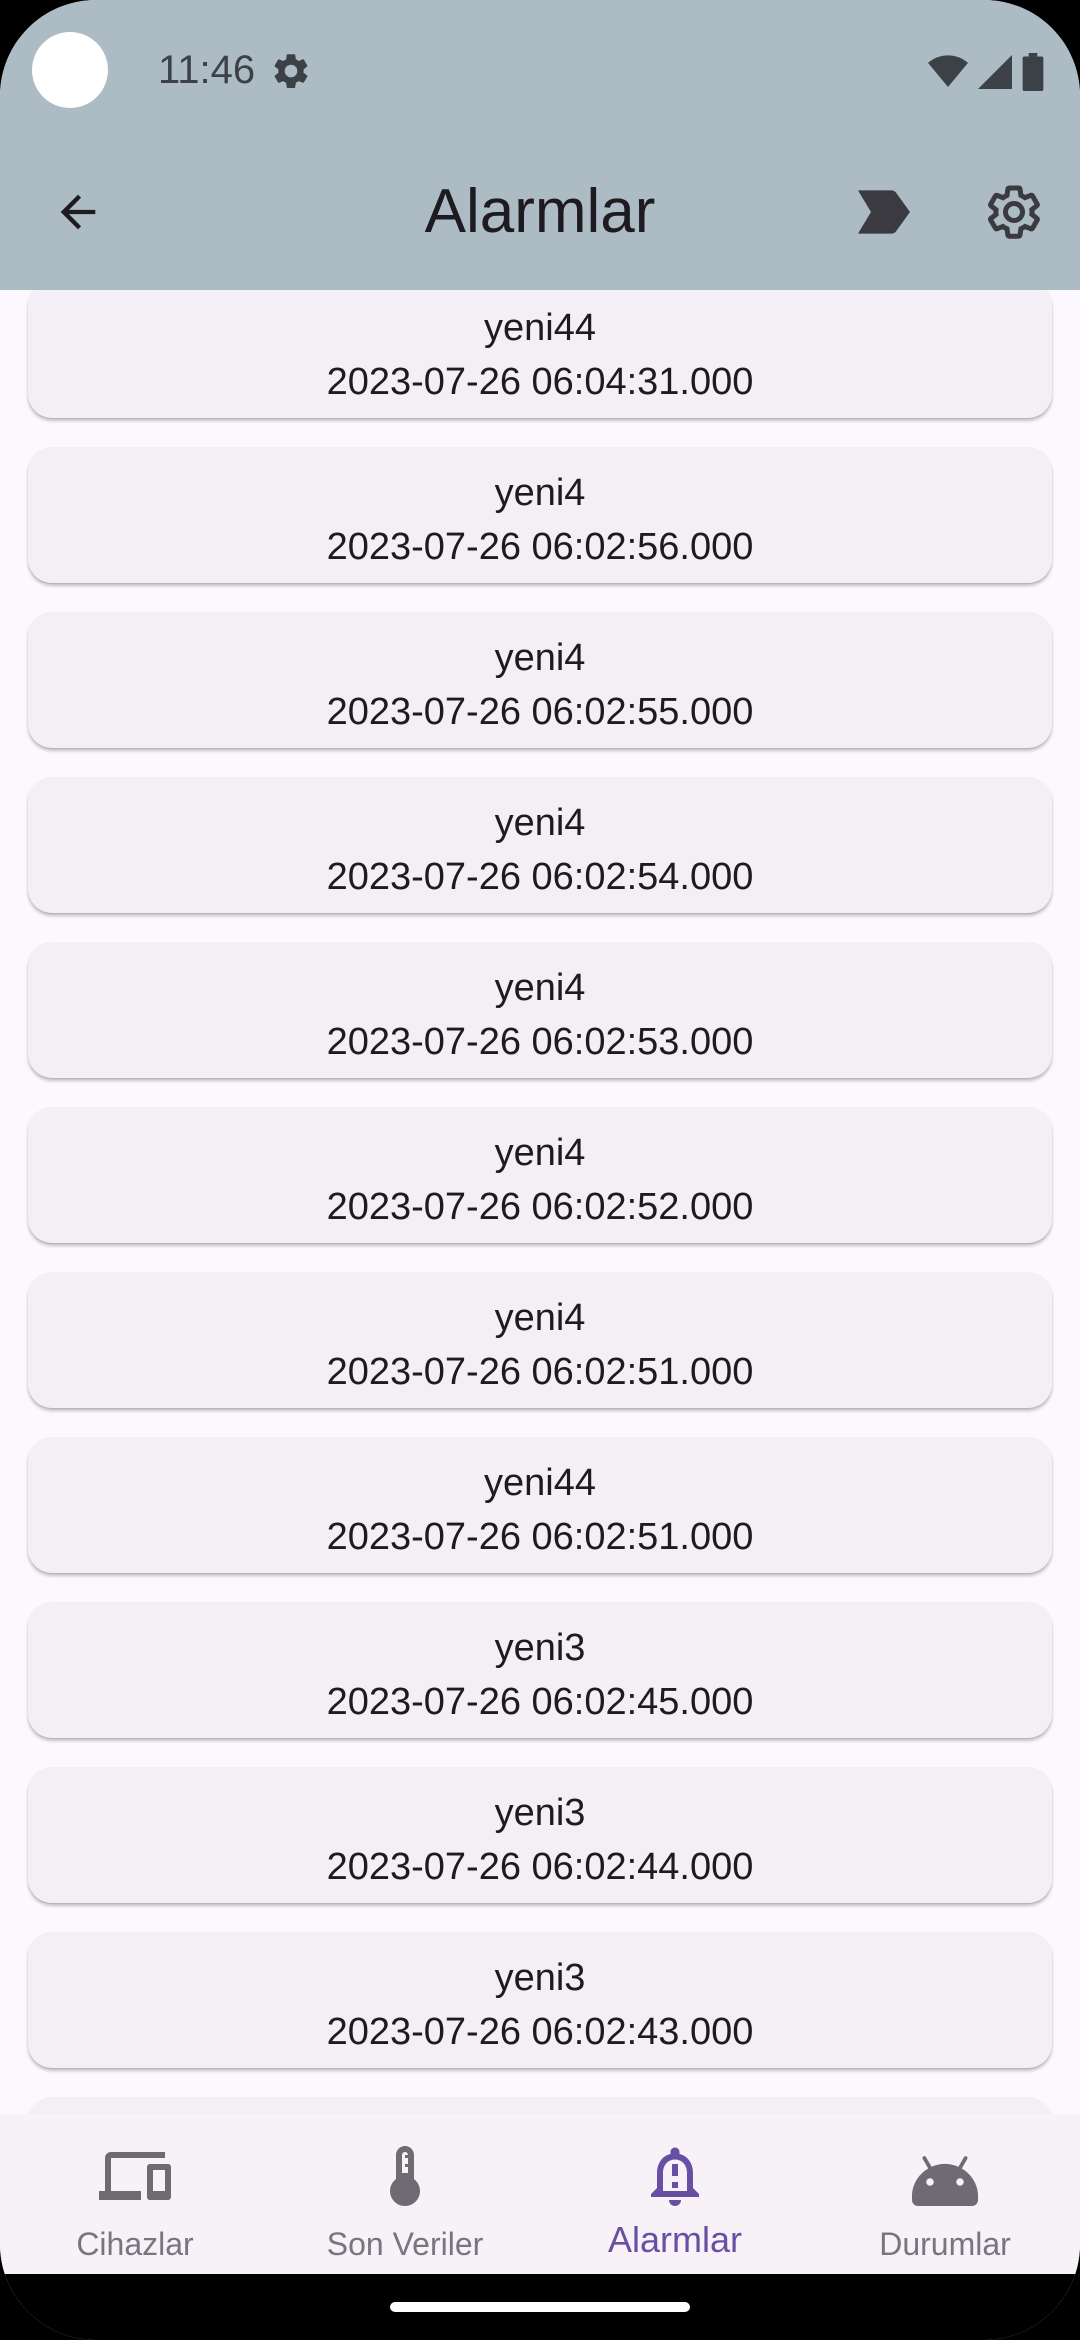 This screenshot has height=2340, width=1080. What do you see at coordinates (540, 2000) in the screenshot?
I see `alarm-card: yeni3 2023-07-26 06:02:43.000` at bounding box center [540, 2000].